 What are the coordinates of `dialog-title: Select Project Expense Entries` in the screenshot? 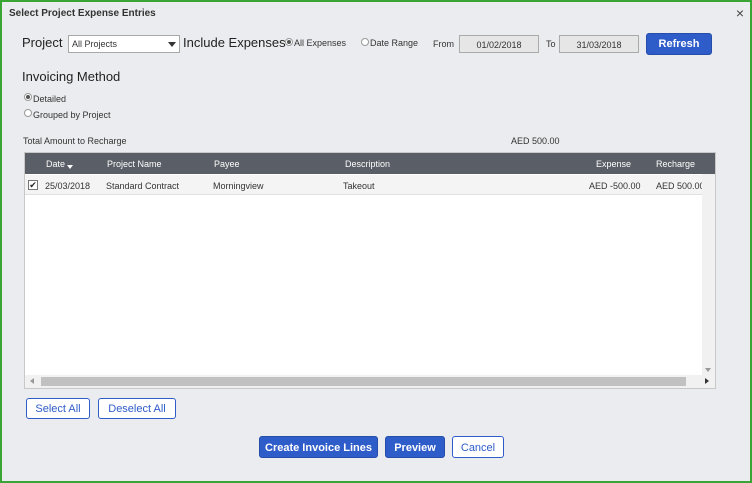 It's located at (82, 13).